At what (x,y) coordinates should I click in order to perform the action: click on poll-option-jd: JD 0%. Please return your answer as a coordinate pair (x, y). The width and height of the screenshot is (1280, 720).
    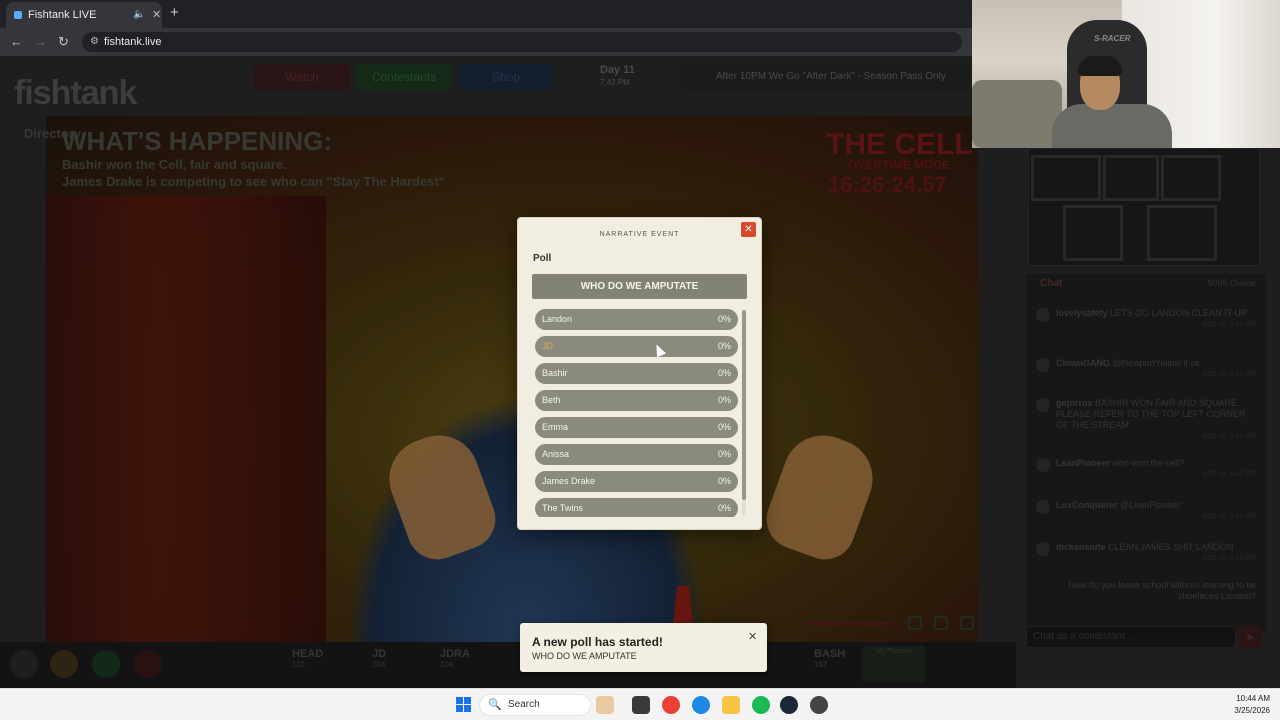
    Looking at the image, I should click on (636, 346).